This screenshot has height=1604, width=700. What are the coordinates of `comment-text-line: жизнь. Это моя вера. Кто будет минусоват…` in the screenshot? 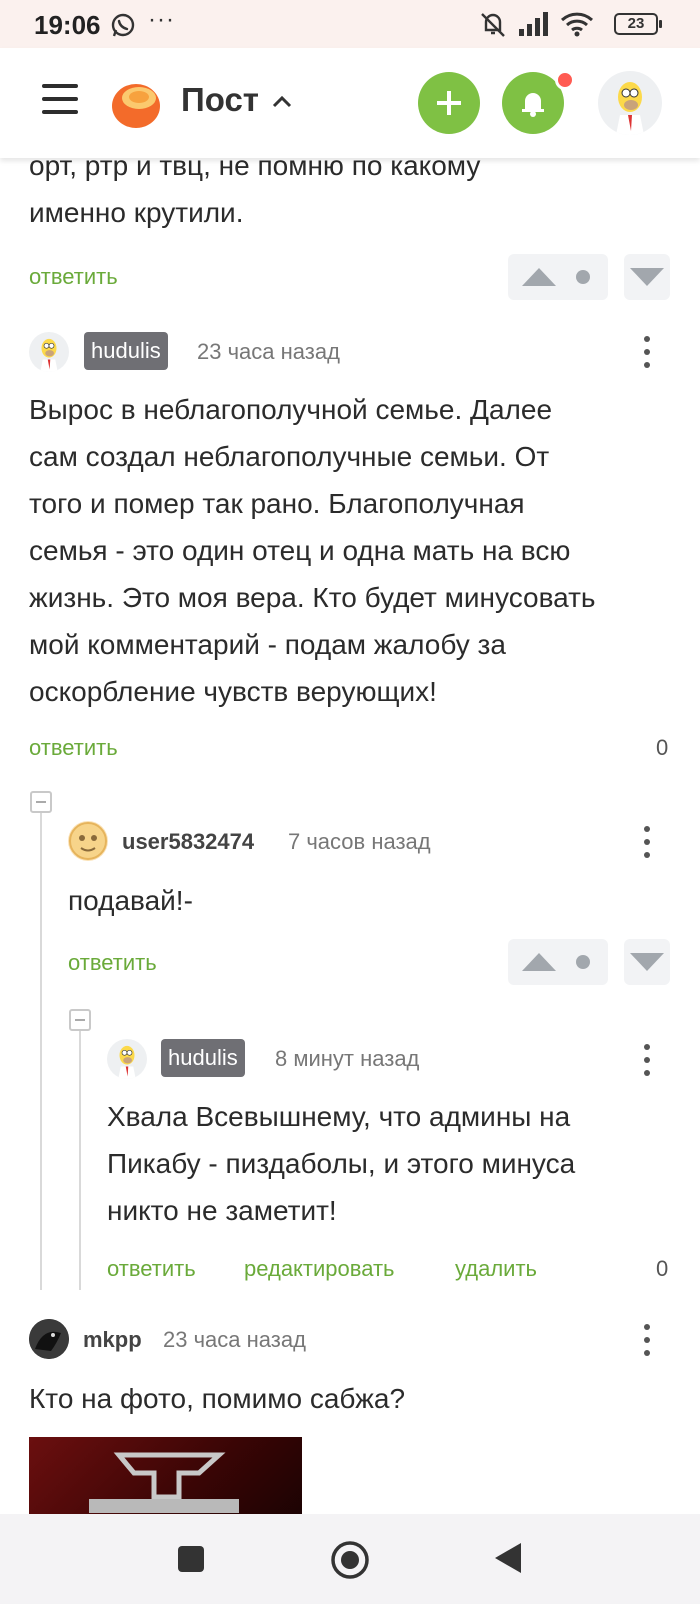 It's located at (312, 597).